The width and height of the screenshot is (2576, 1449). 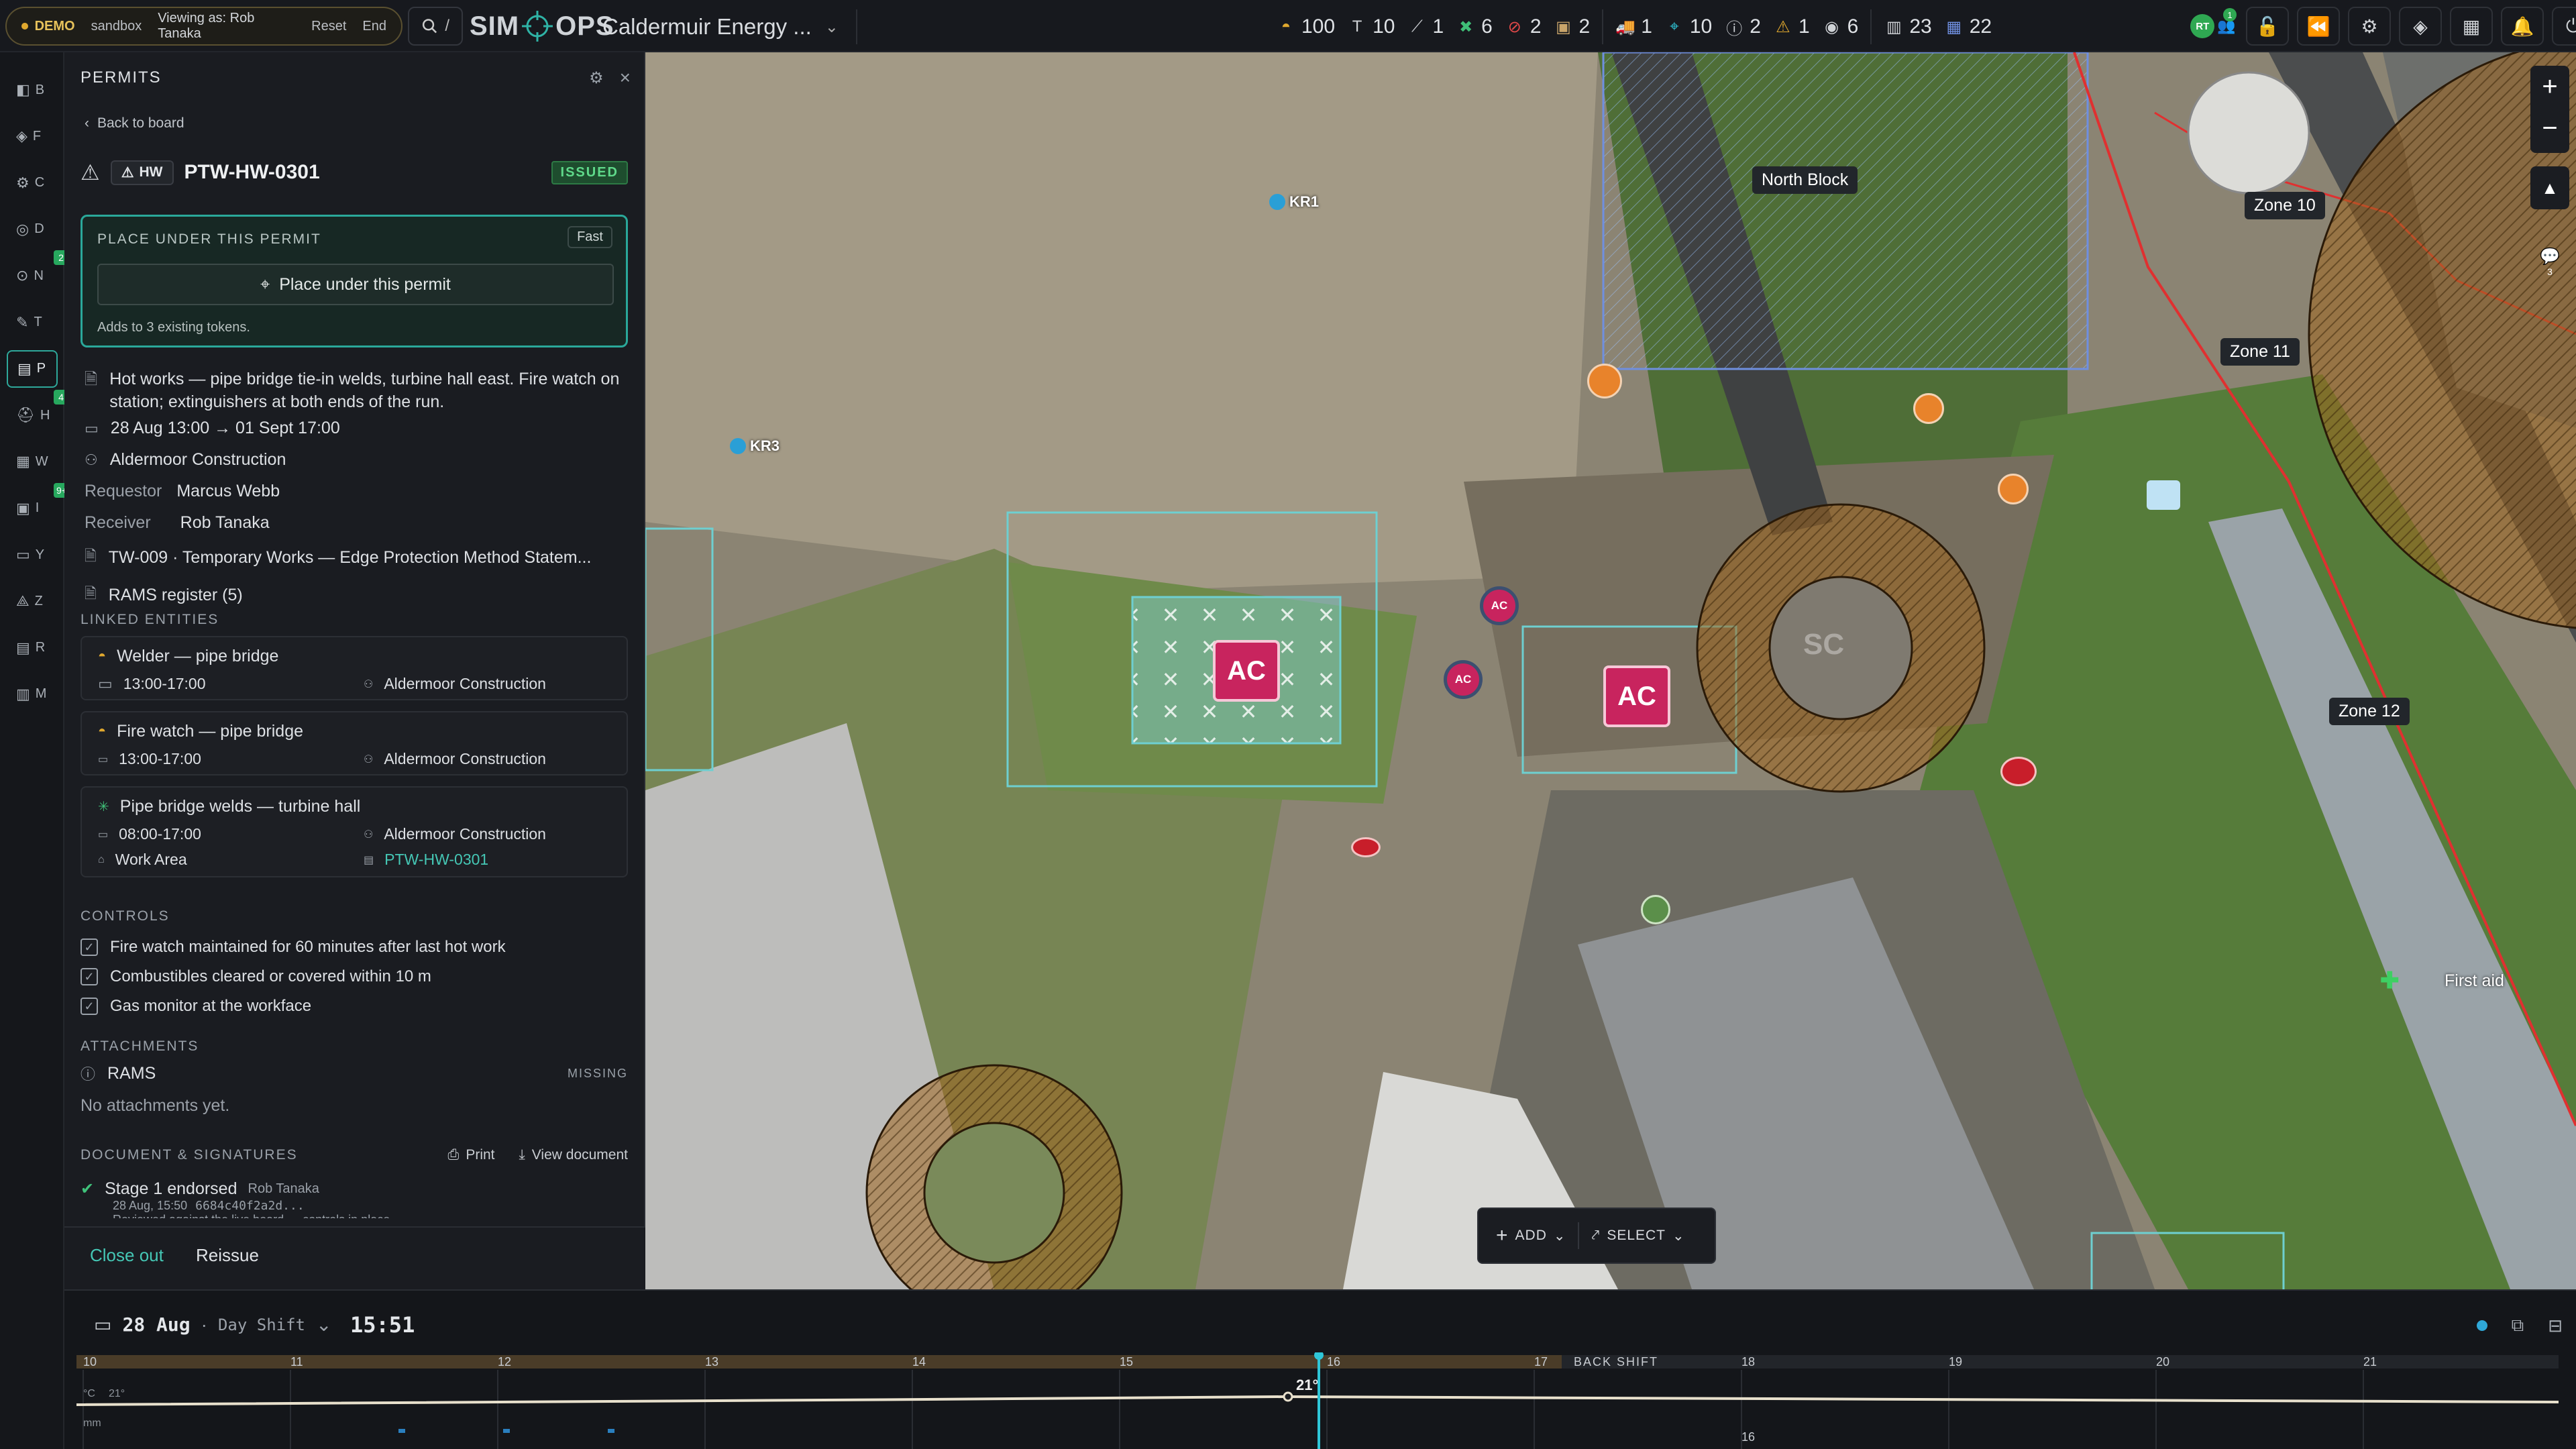 I want to click on rail-item-r: ▤ R, so click(x=32, y=648).